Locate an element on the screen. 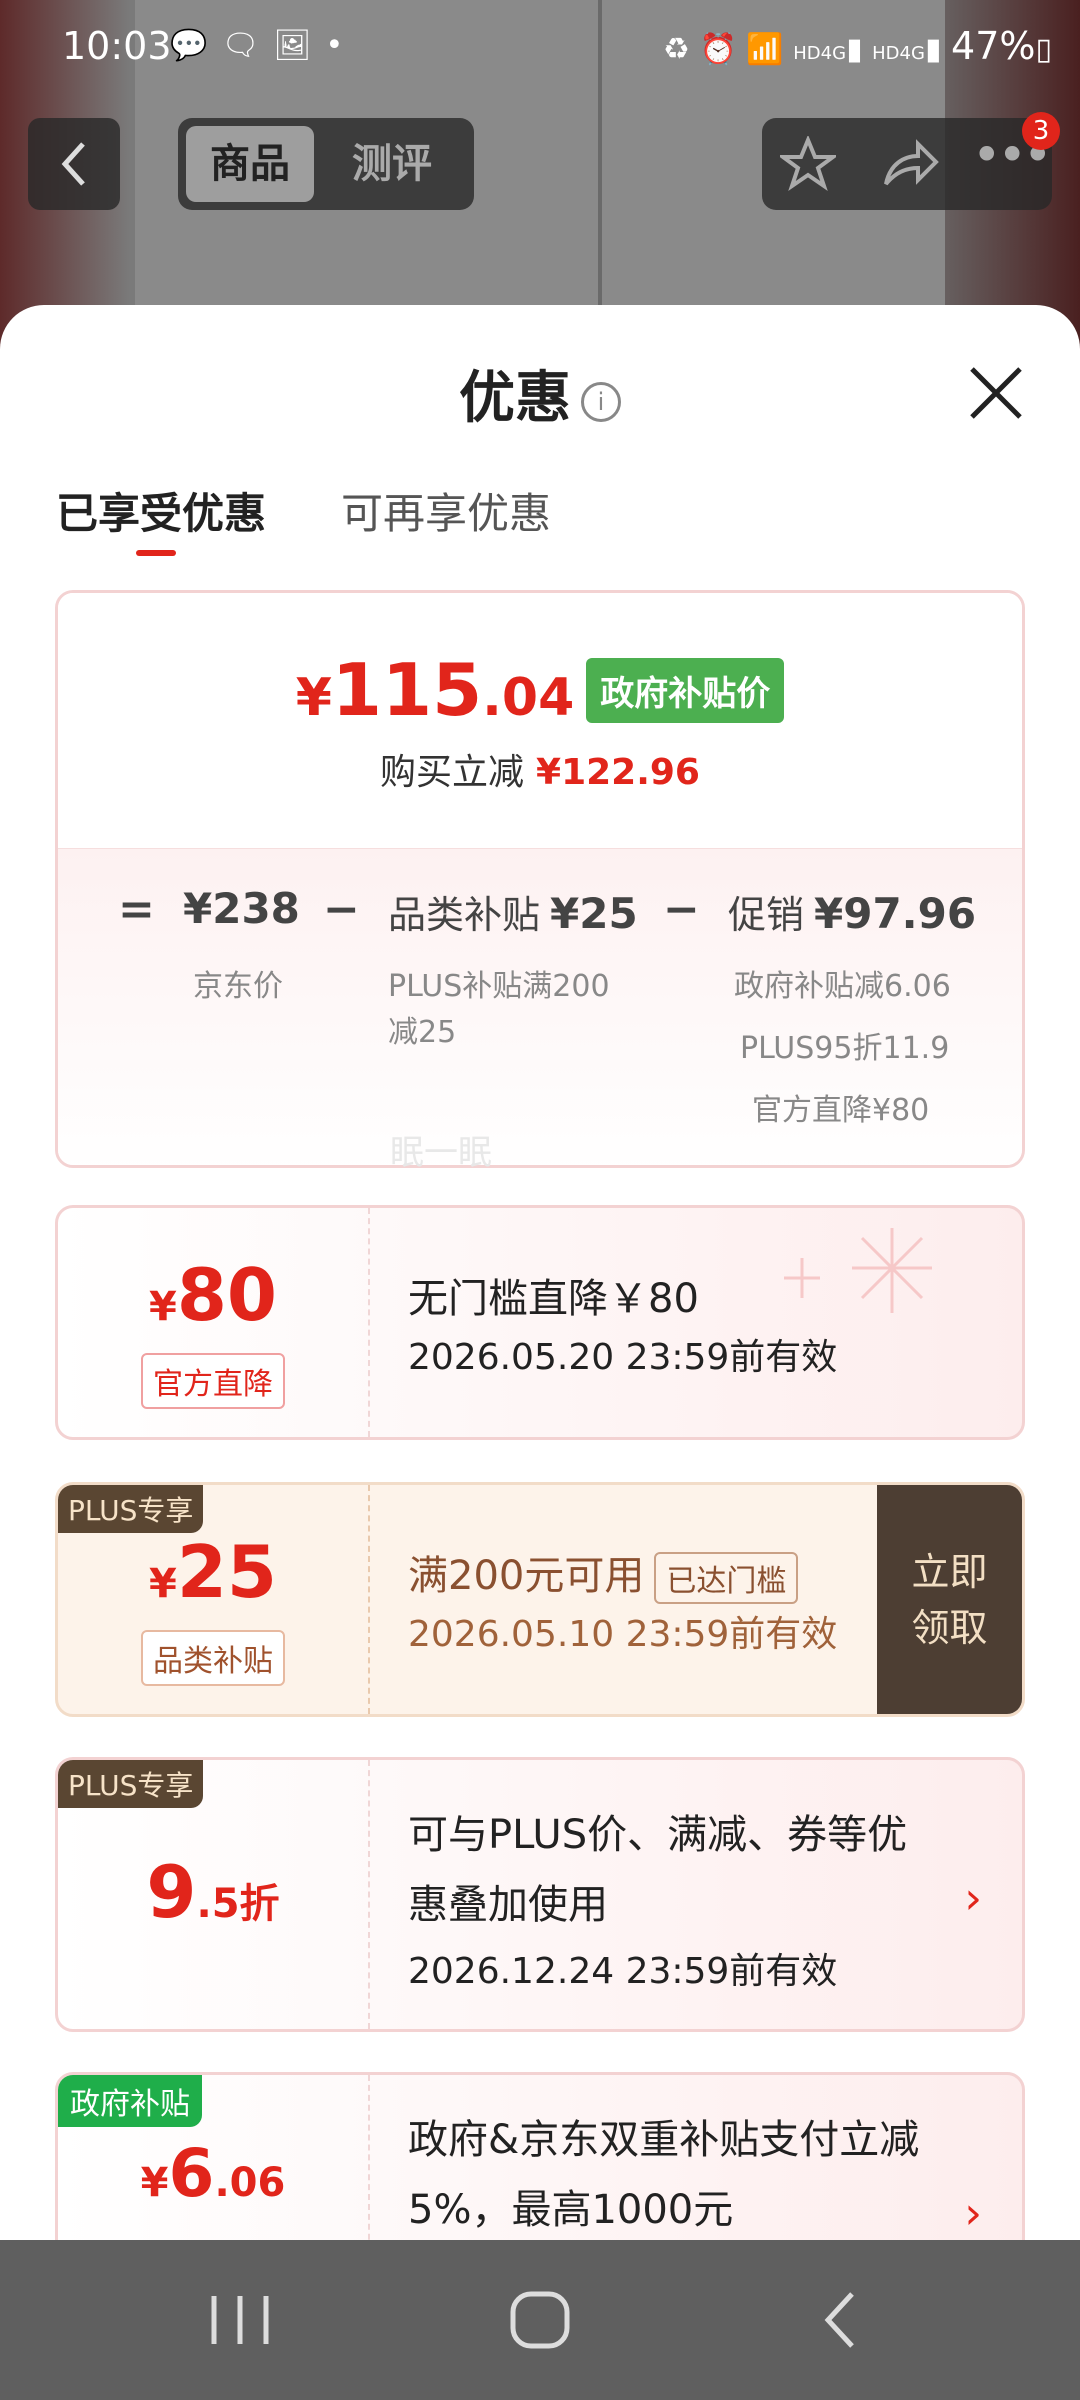 Image resolution: width=1080 pixels, height=2400 pixels. price-decimal: .04 is located at coordinates (528, 698).